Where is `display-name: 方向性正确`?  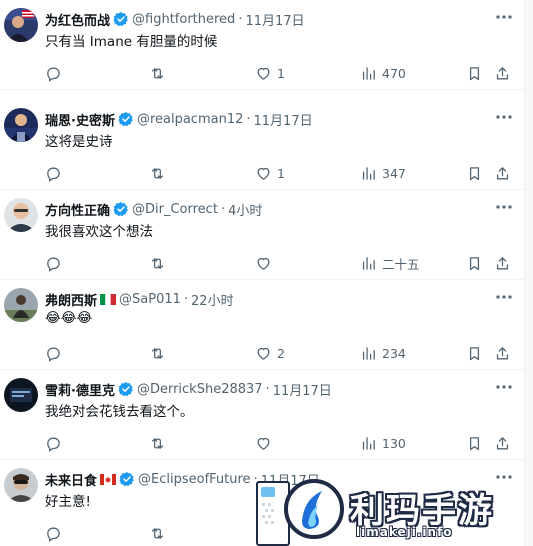 display-name: 方向性正确 is located at coordinates (77, 209).